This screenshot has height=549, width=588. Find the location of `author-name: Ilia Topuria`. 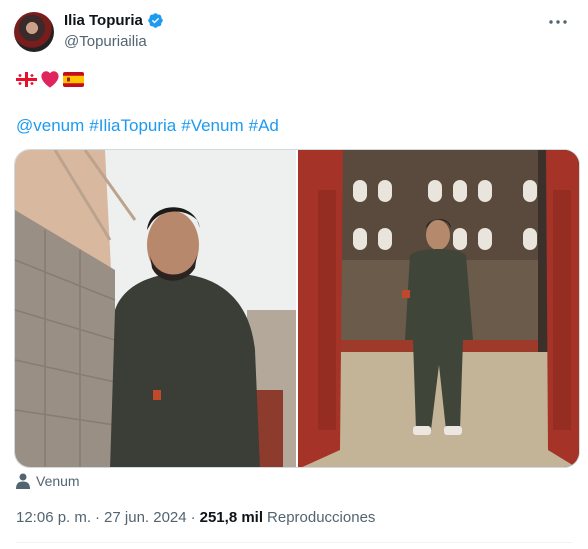

author-name: Ilia Topuria is located at coordinates (103, 20).